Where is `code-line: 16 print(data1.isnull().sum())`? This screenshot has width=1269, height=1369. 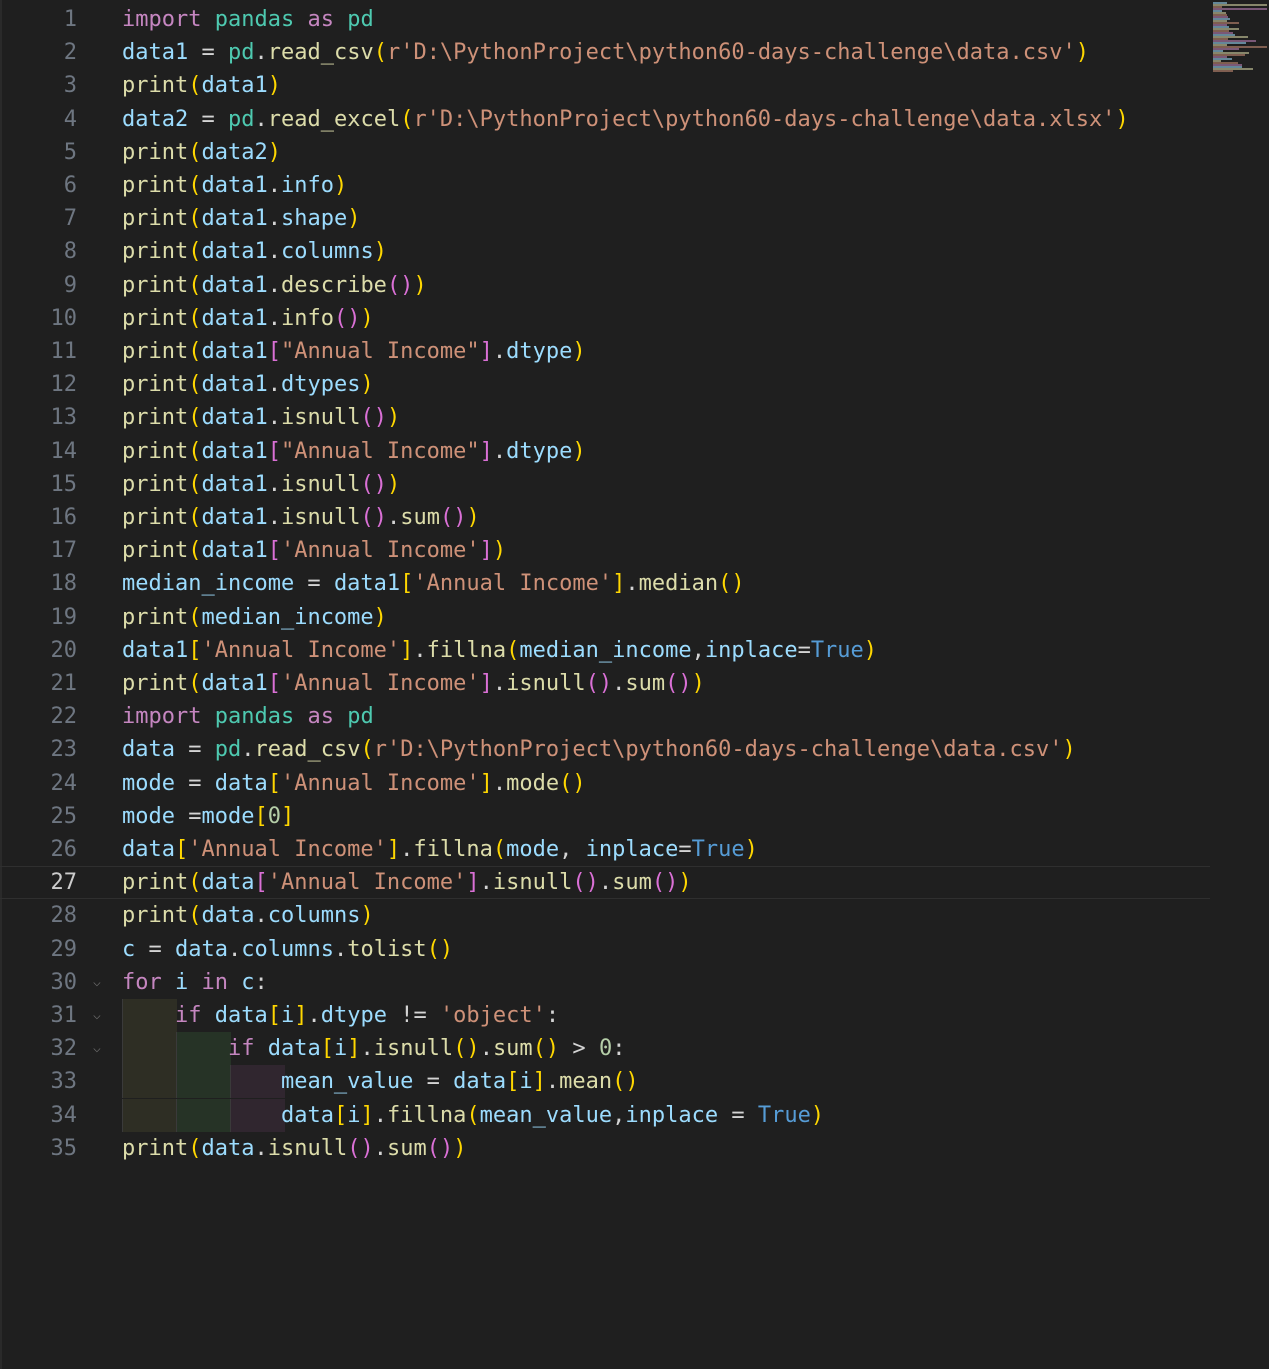 code-line: 16 print(data1.isnull().sum()) is located at coordinates (605, 517).